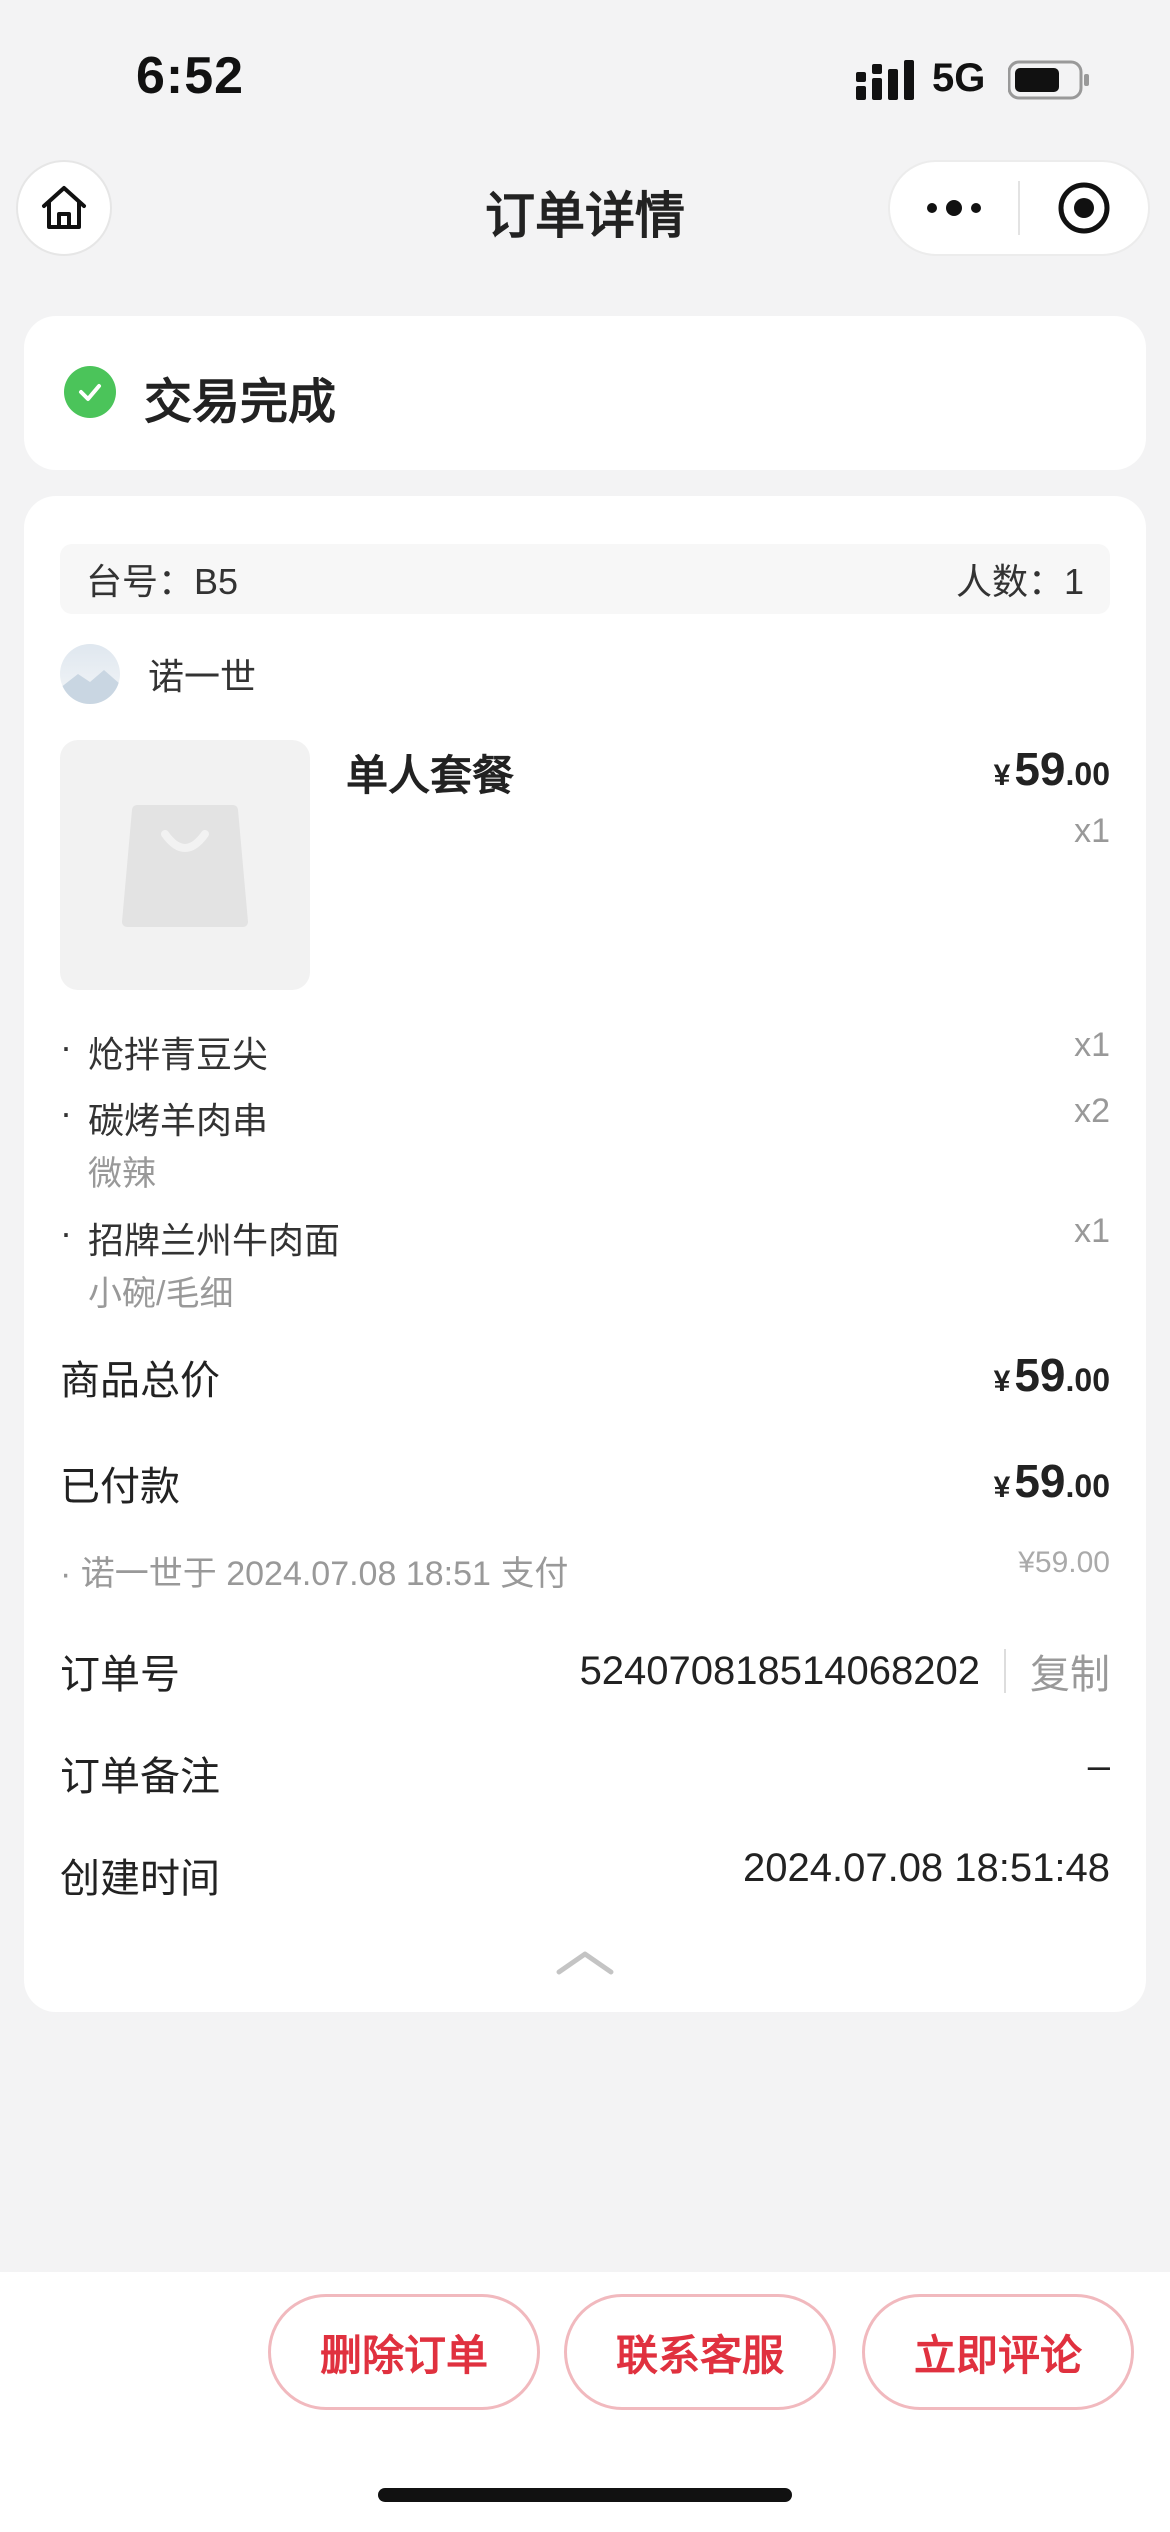  What do you see at coordinates (1092, 831) in the screenshot?
I see `product-qty: x1` at bounding box center [1092, 831].